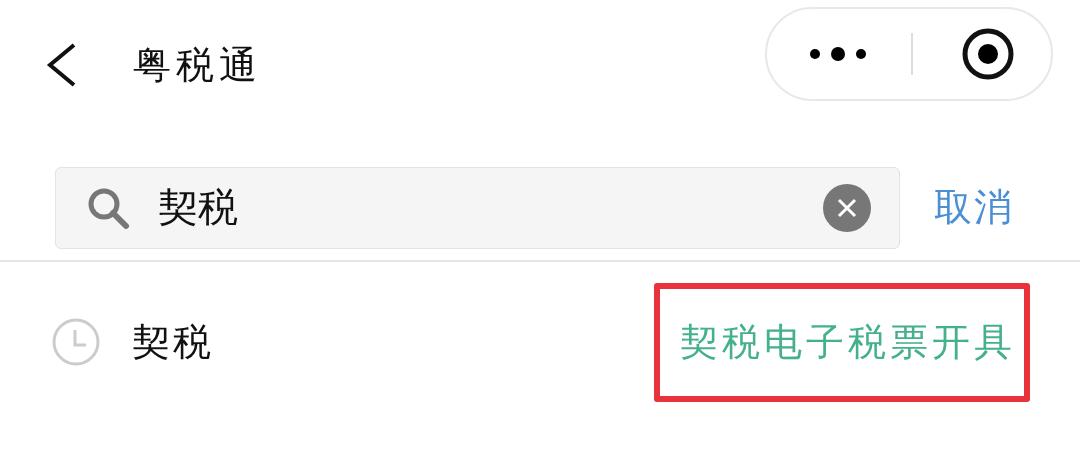 The width and height of the screenshot is (1080, 464). What do you see at coordinates (477, 207) in the screenshot?
I see `search-field: 契税` at bounding box center [477, 207].